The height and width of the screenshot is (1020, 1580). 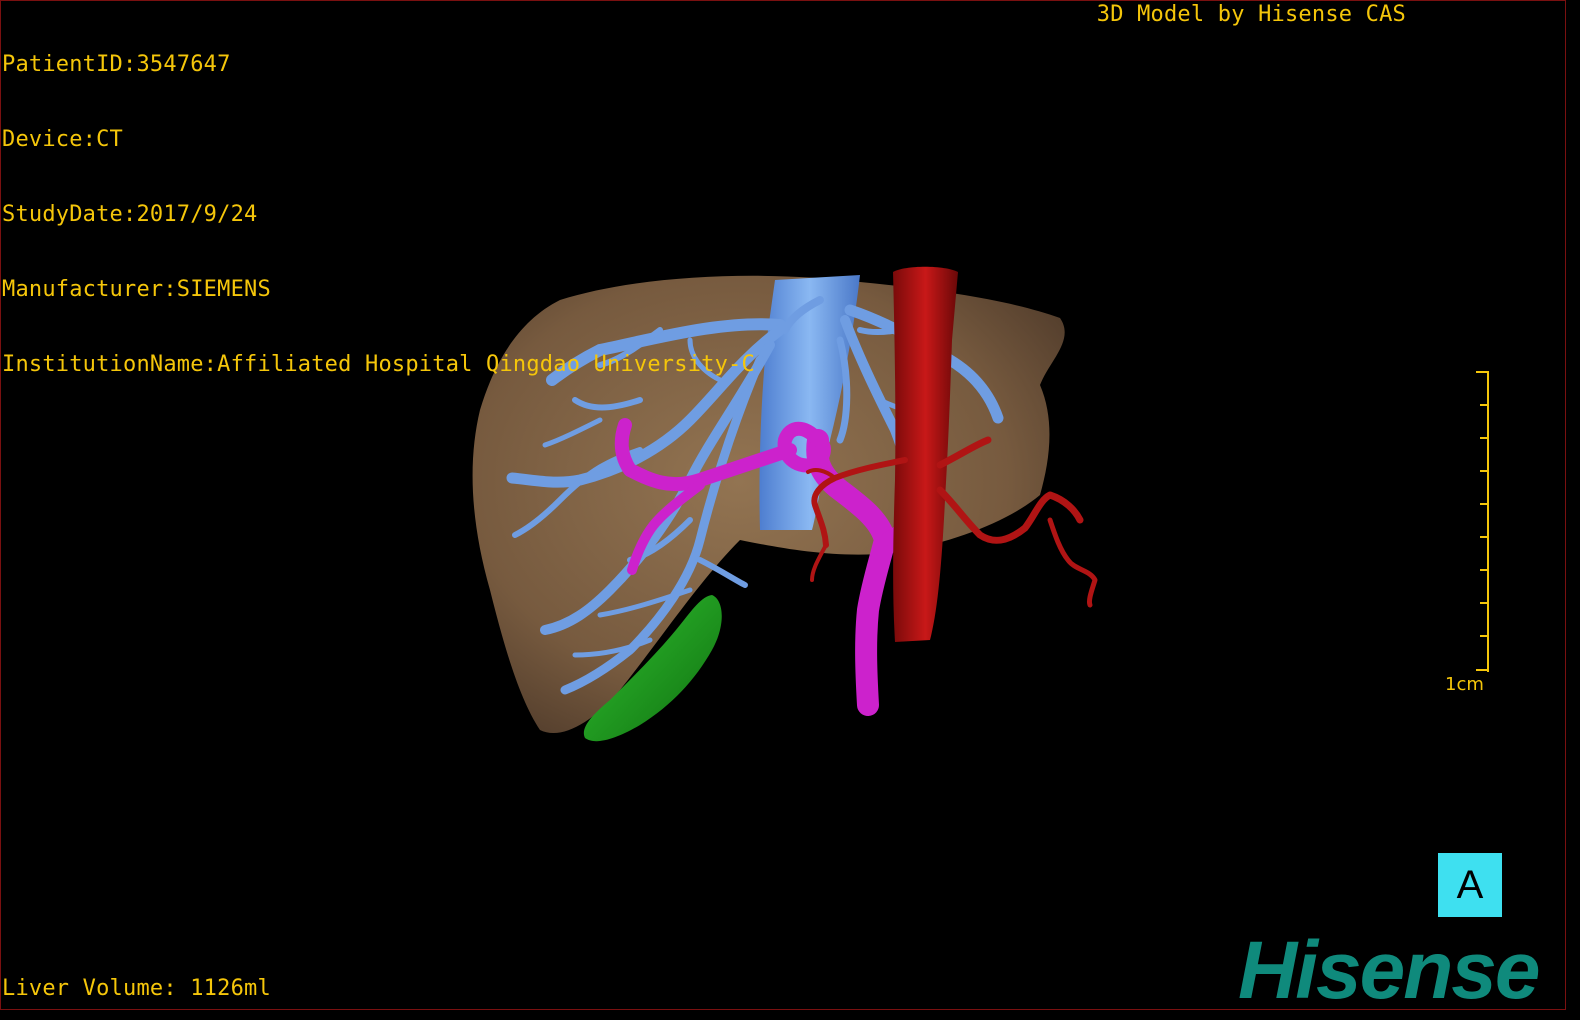 What do you see at coordinates (63, 139) in the screenshot?
I see `device-text: Device:CT` at bounding box center [63, 139].